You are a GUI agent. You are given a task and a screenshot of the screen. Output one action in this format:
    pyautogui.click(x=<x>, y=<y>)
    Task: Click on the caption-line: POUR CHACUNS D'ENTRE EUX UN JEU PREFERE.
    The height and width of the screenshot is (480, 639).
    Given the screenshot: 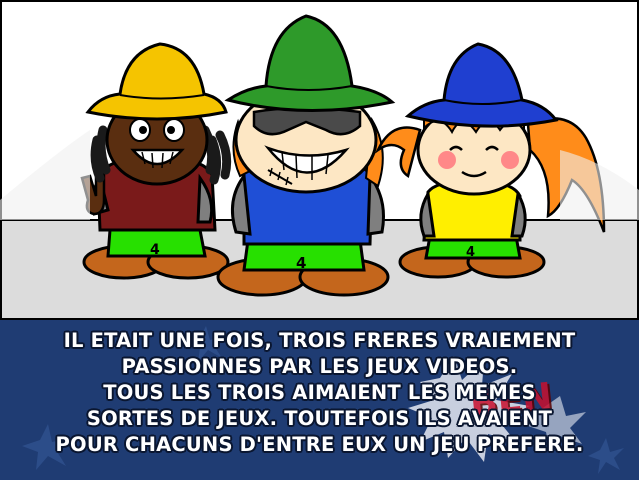 What is the action you would take?
    pyautogui.click(x=319, y=444)
    